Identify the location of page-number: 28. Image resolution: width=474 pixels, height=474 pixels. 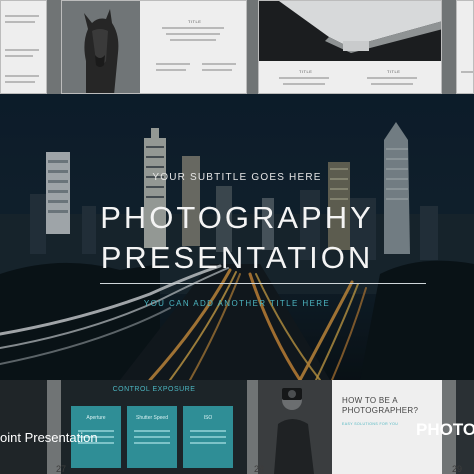
(259, 469).